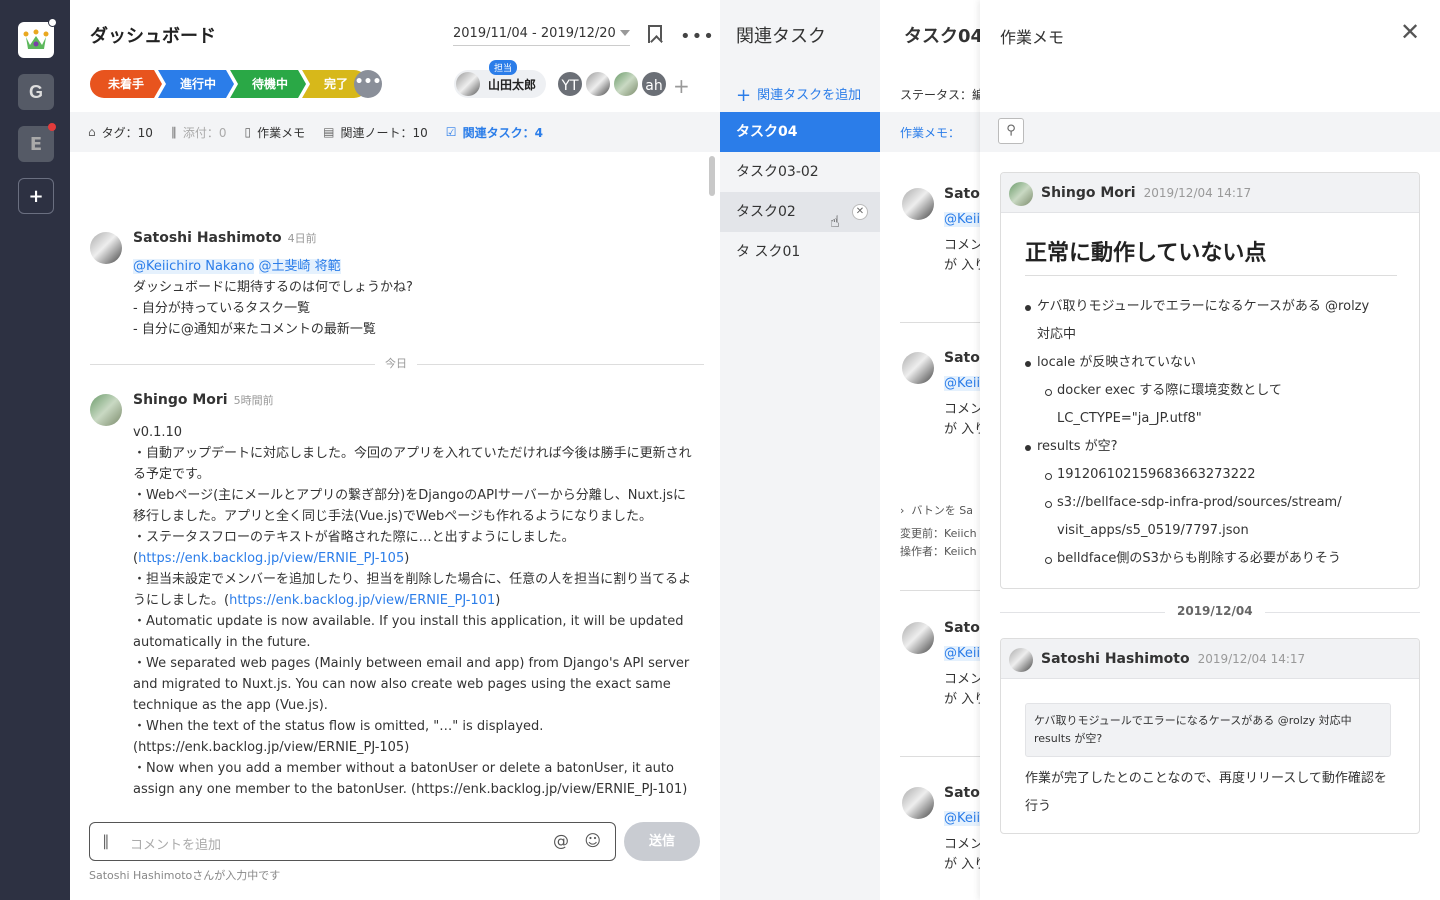  I want to click on status-more-button: •••, so click(368, 84).